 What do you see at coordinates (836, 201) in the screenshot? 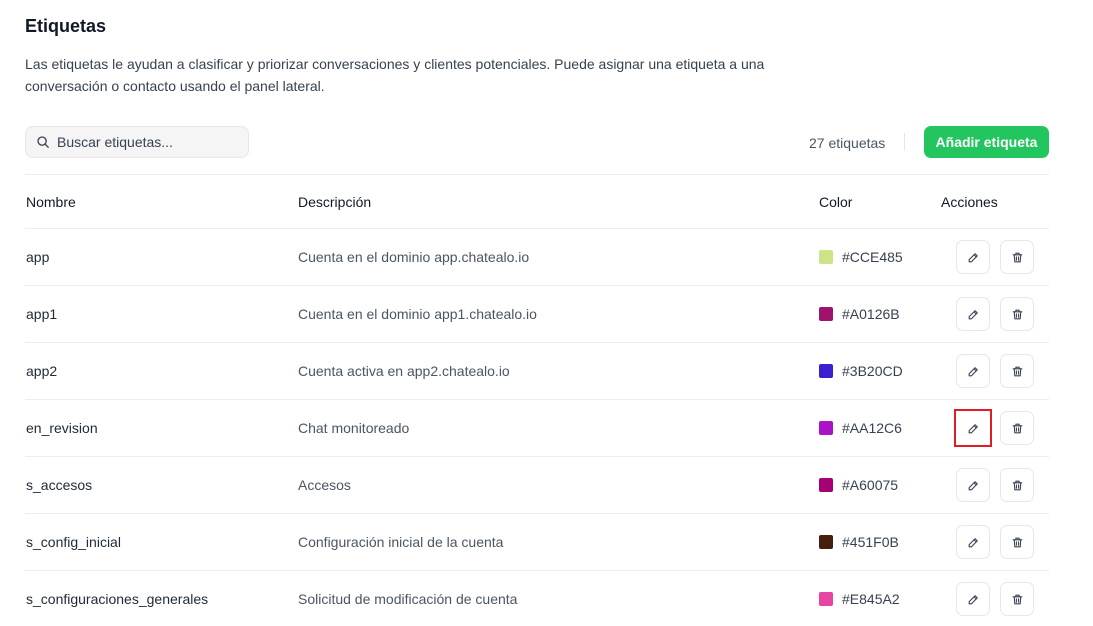
I see `header-color: Color` at bounding box center [836, 201].